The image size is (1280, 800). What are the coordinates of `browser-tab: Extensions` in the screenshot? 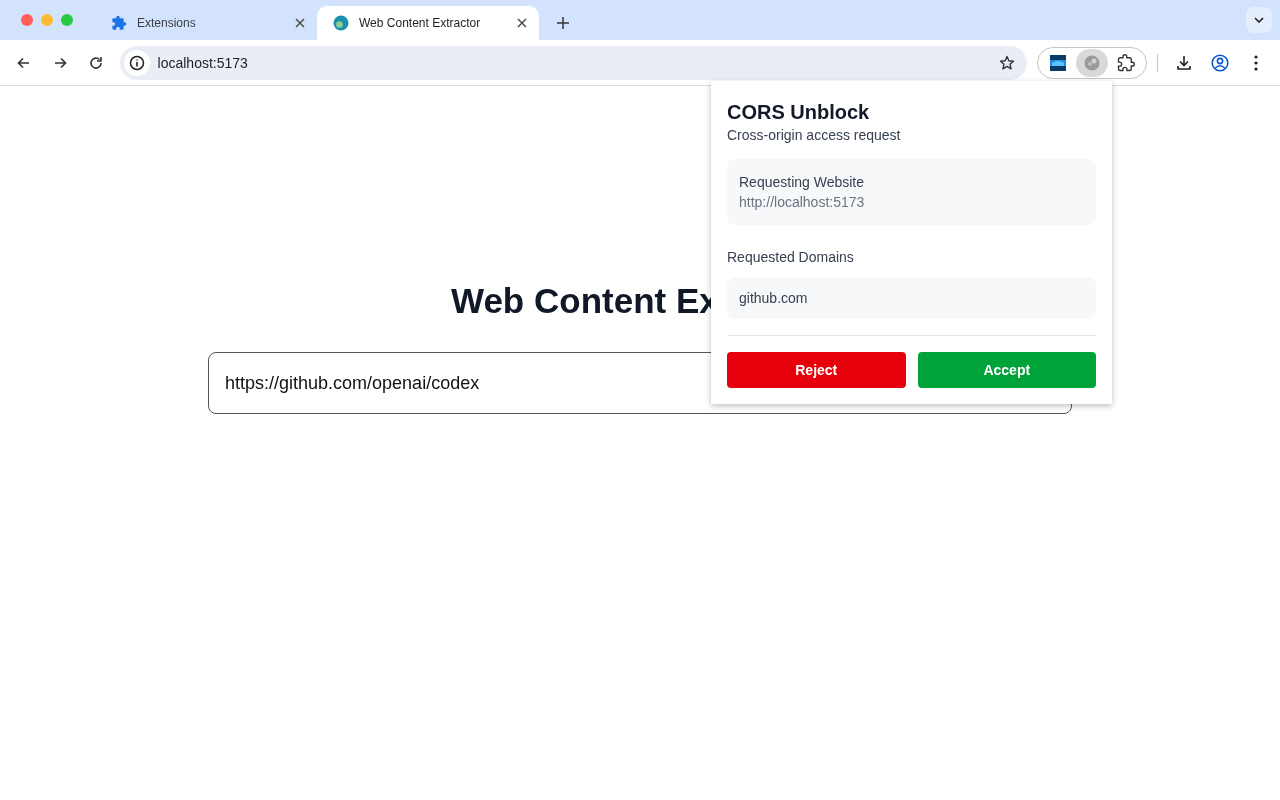 It's located at (206, 23).